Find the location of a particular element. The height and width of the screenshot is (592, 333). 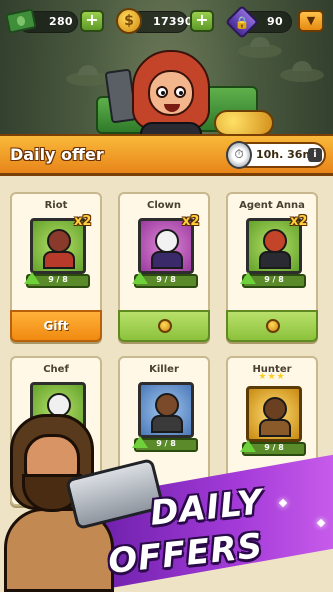

offer-name: Clown is located at coordinates (164, 205).